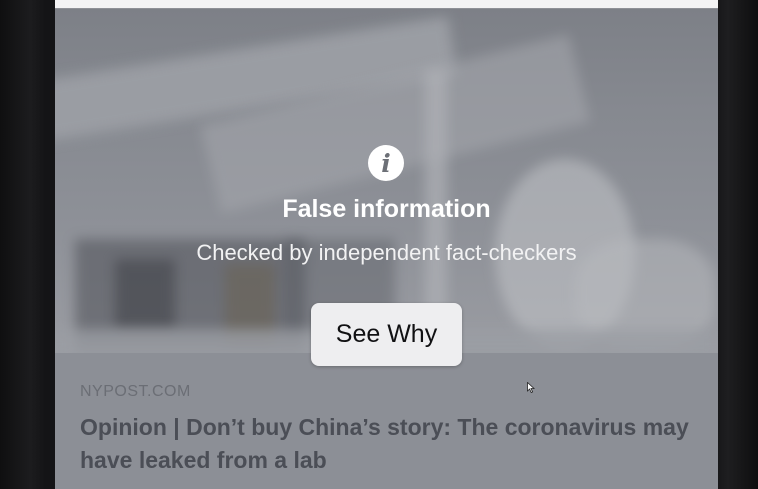 This screenshot has width=758, height=489. What do you see at coordinates (386, 252) in the screenshot?
I see `warning-subtitle: Checked by independent fact-checkers` at bounding box center [386, 252].